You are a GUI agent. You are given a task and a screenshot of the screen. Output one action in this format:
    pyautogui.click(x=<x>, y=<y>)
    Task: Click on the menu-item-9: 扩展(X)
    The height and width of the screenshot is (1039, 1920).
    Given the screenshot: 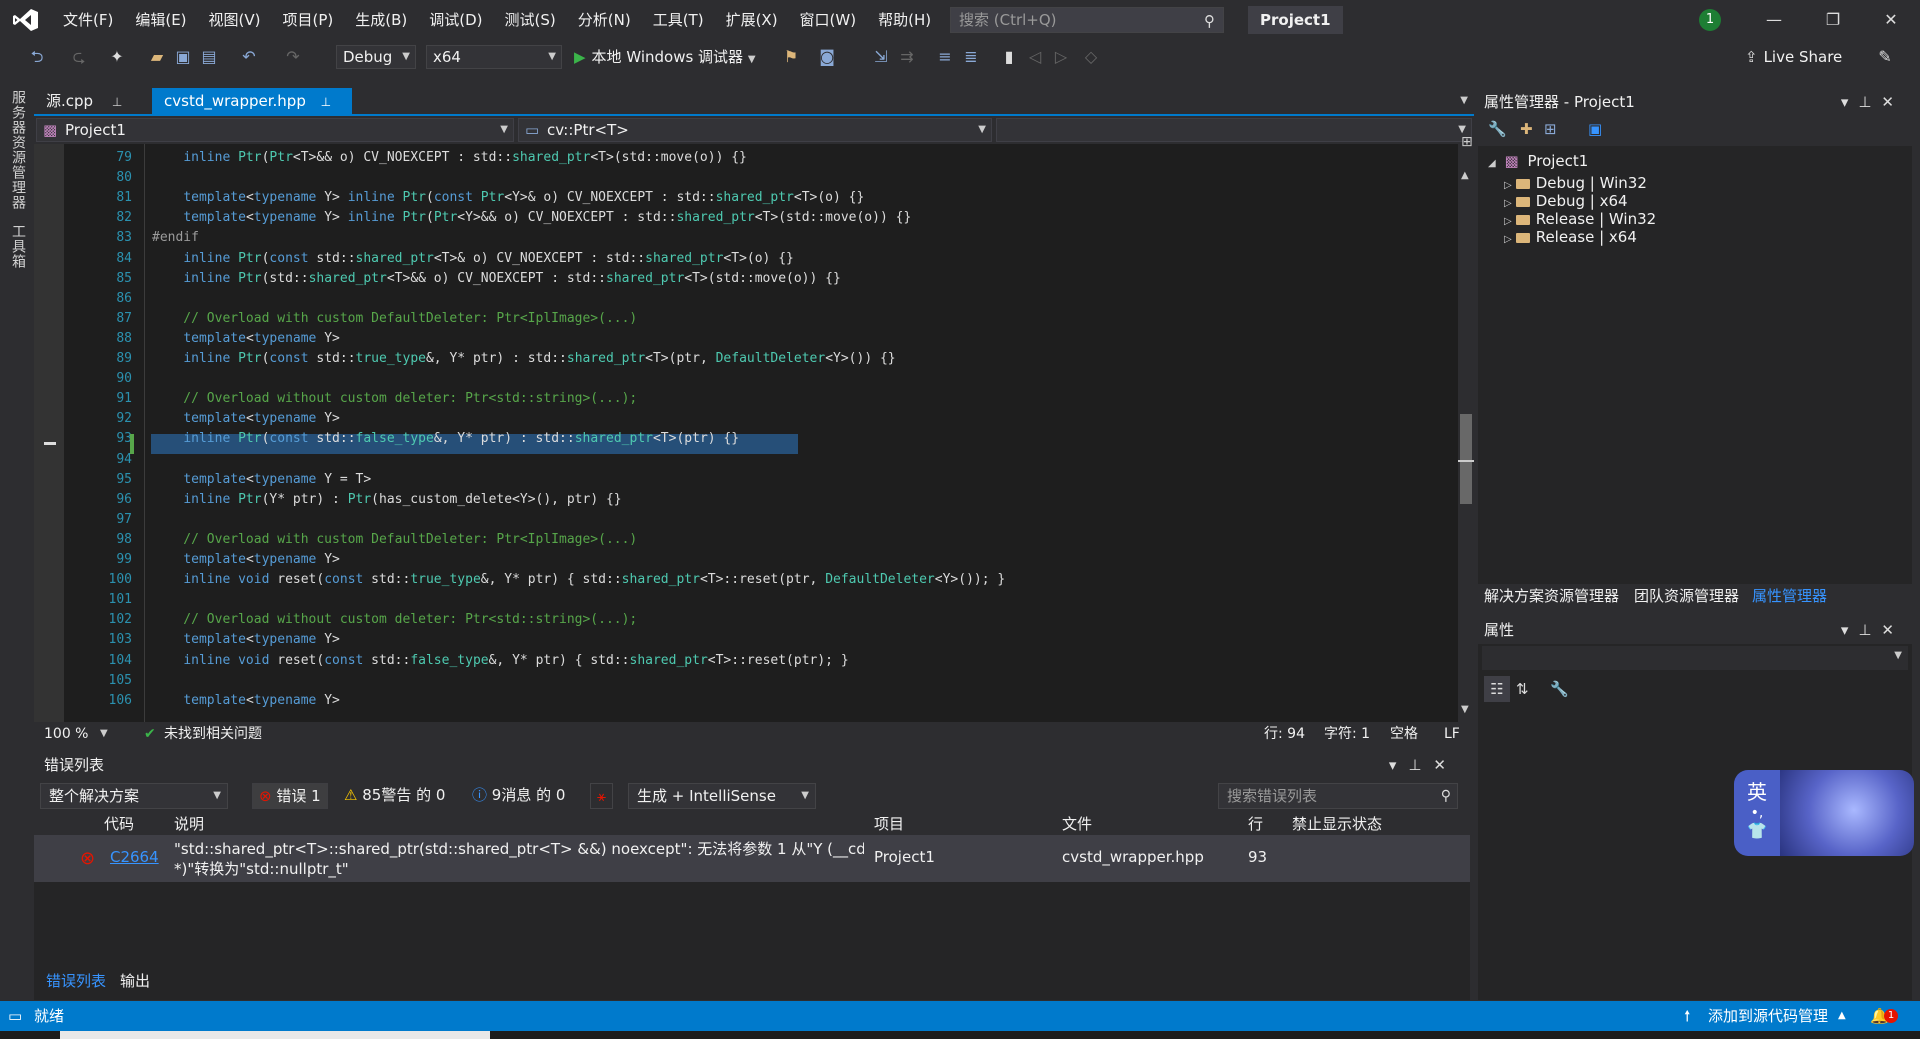 What is the action you would take?
    pyautogui.click(x=752, y=20)
    